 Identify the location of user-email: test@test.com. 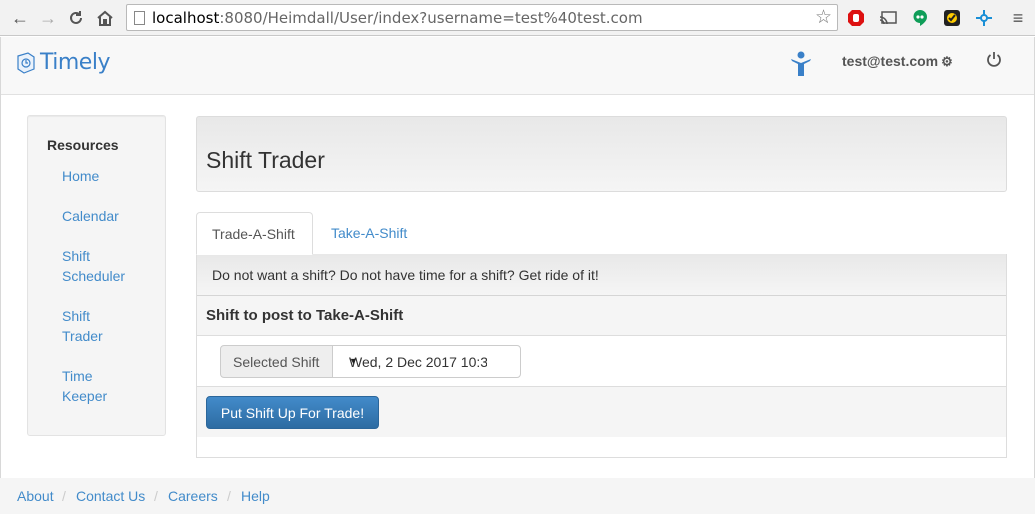
(890, 61).